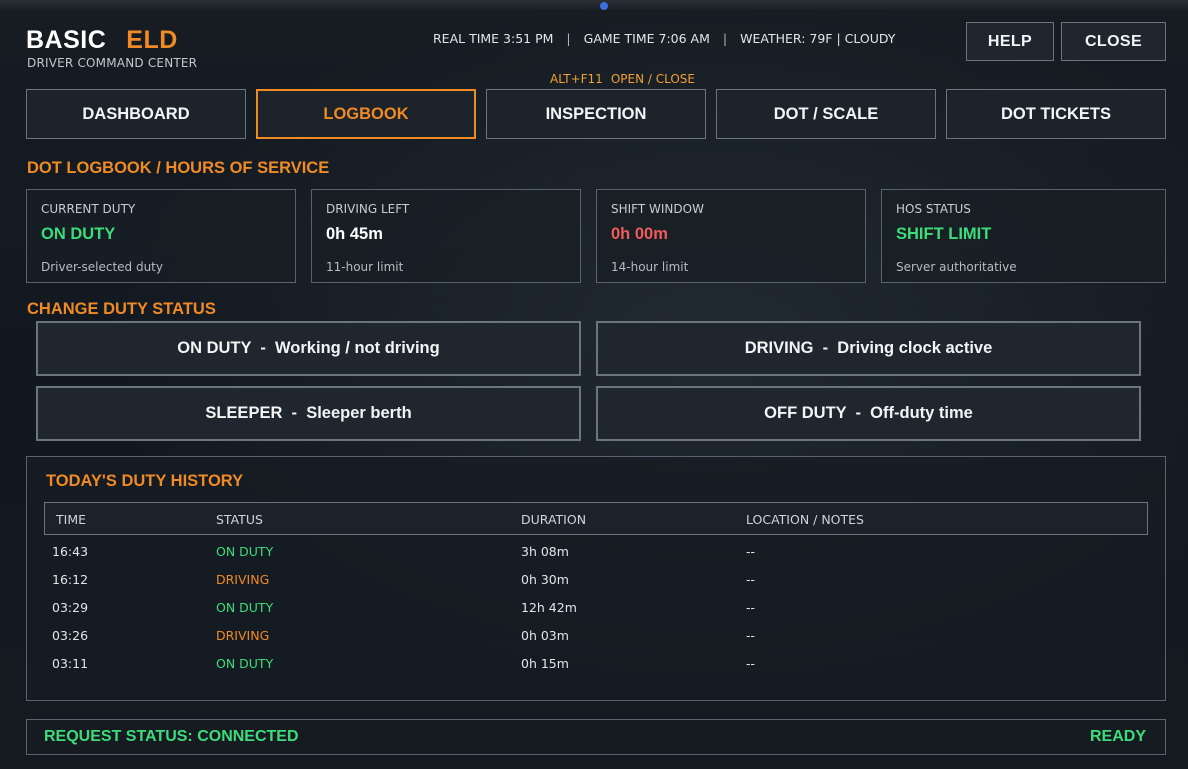  Describe the element at coordinates (818, 38) in the screenshot. I see `weather: WEATHER: 79F | CLOUDY` at that location.